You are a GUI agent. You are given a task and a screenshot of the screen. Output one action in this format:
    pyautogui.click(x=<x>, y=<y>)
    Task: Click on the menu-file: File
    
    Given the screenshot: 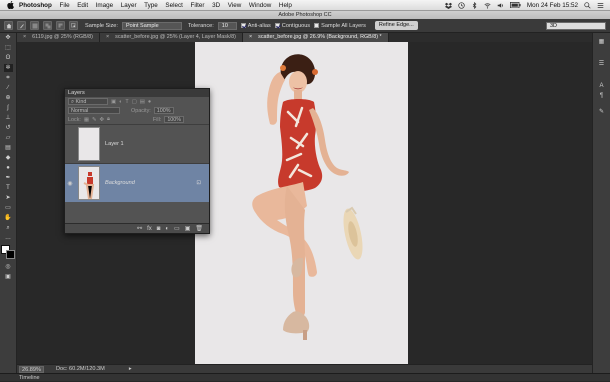 What is the action you would take?
    pyautogui.click(x=64, y=5)
    